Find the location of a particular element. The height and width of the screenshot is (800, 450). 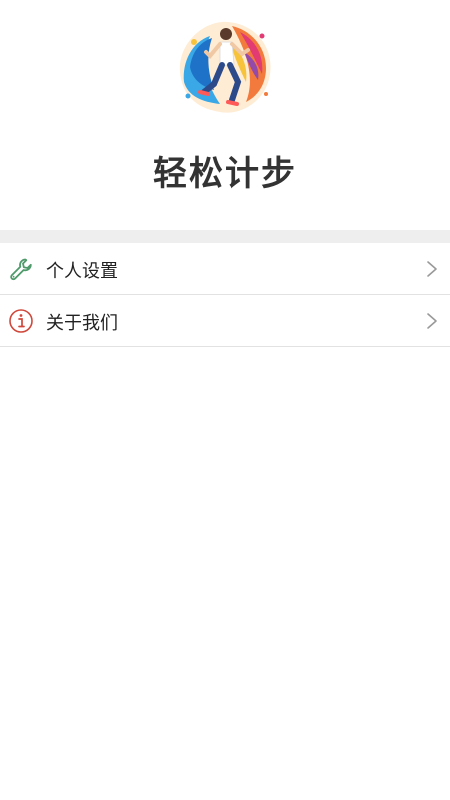

settings-menu: 个人设置 关于我们 is located at coordinates (225, 295).